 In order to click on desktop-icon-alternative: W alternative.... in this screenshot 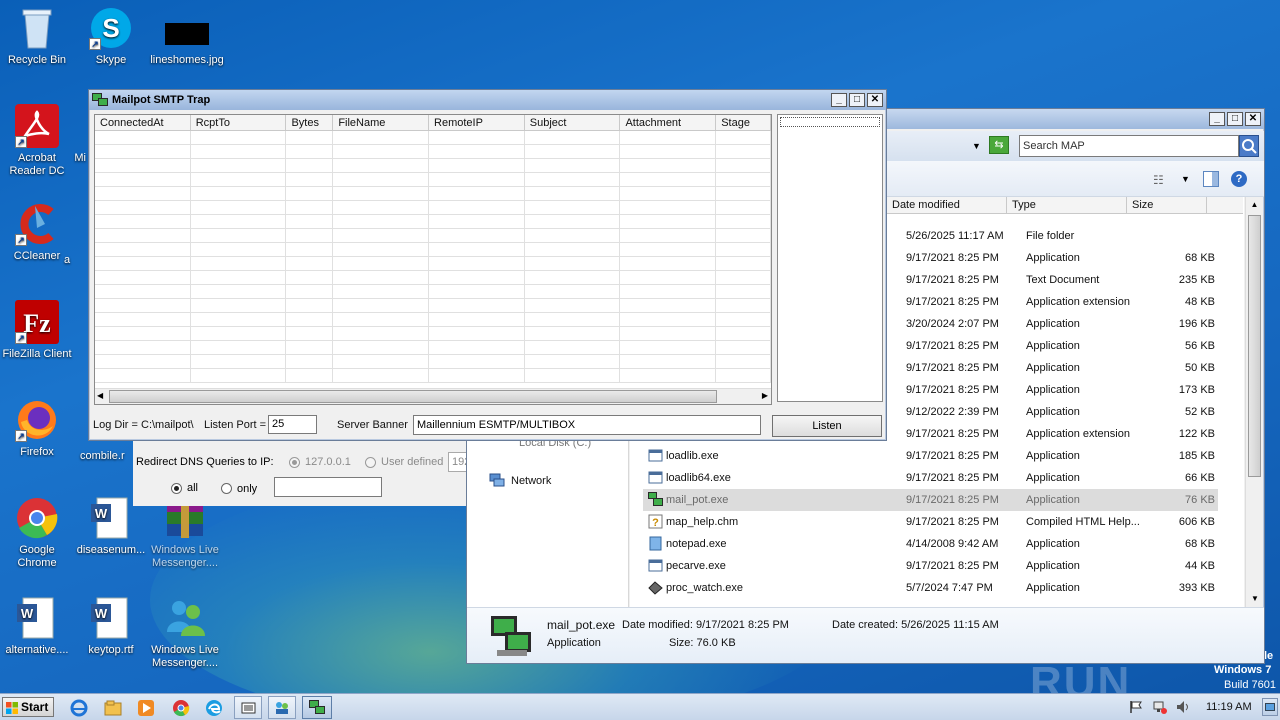, I will do `click(37, 626)`.